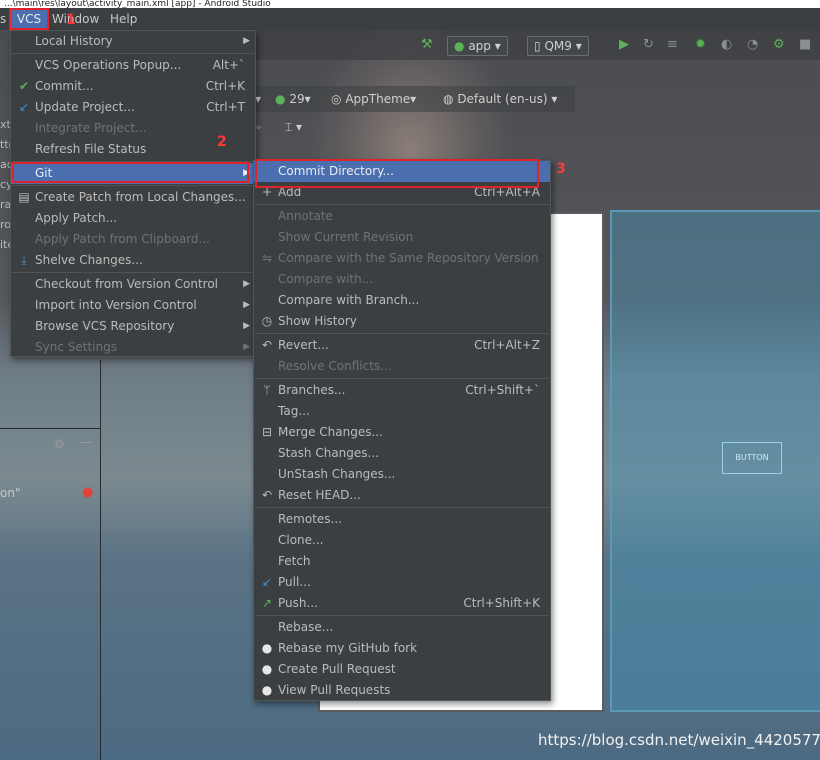  I want to click on android-icon: ●, so click(280, 99).